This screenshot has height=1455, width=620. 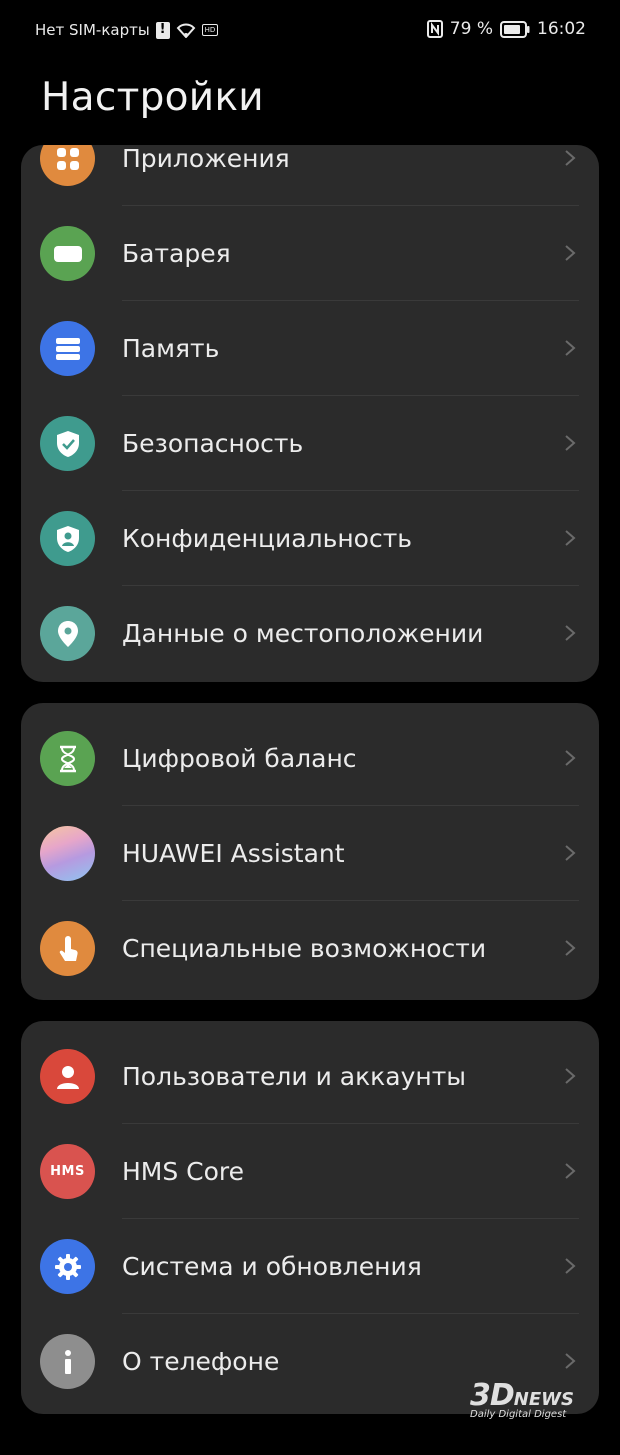 I want to click on settings-item-digital-balance: Цифровой баланс, so click(x=310, y=758).